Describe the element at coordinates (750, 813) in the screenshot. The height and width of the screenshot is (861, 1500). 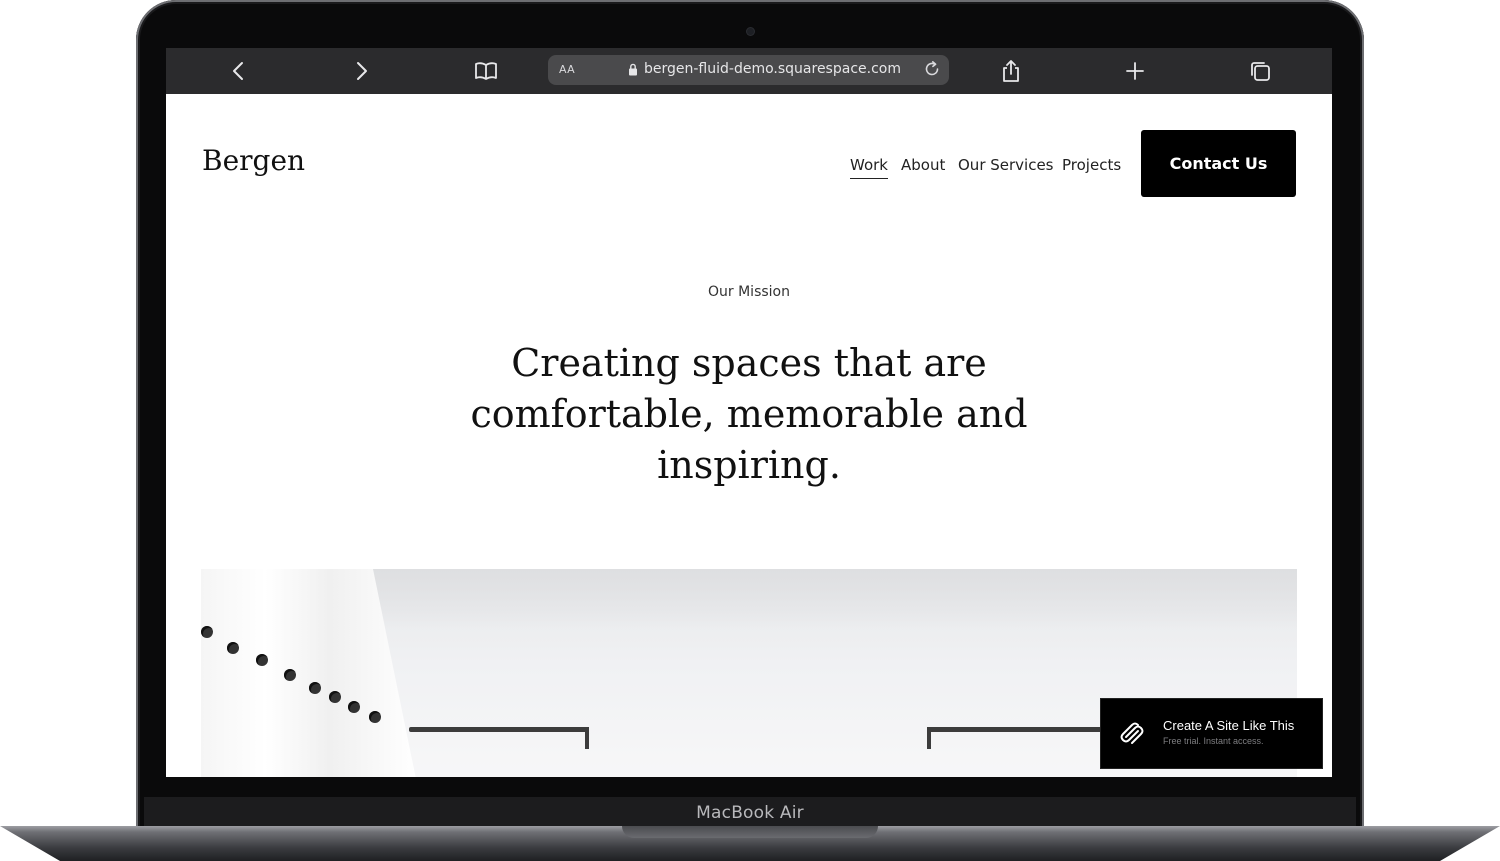
I see `device-label: MacBook Air` at that location.